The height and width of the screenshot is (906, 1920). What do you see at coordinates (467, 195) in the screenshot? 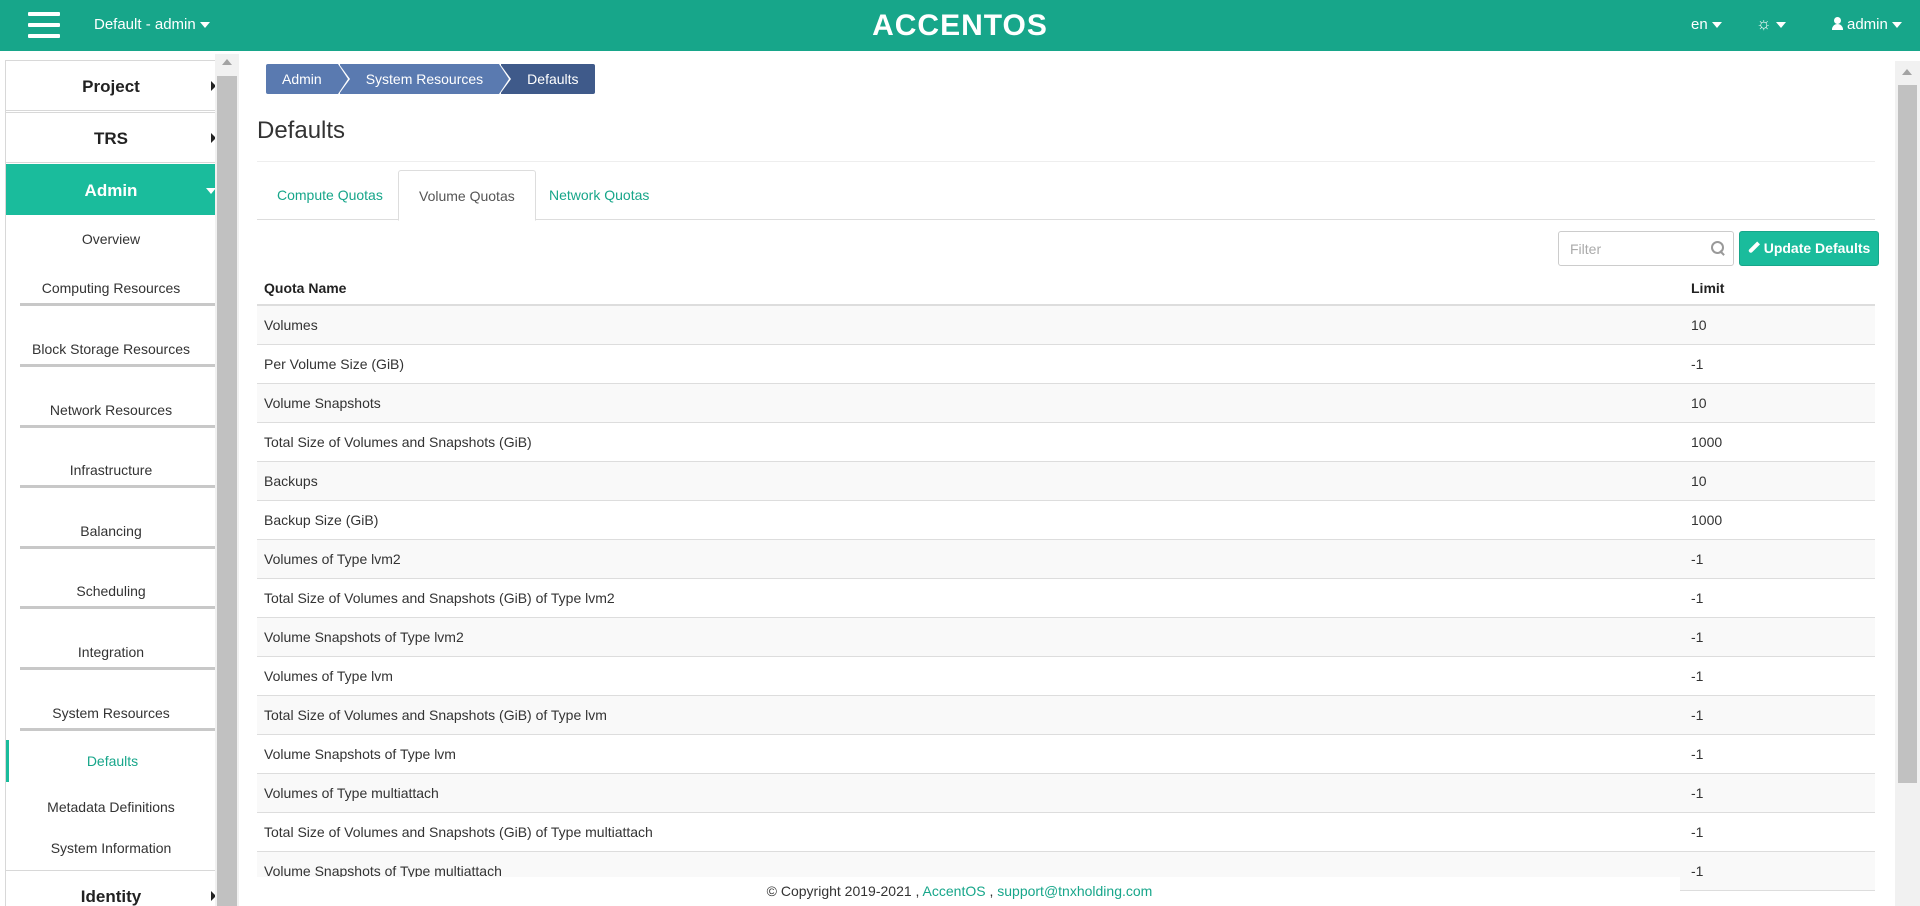
I see `tab-volume-quotas: Volume Quotas` at bounding box center [467, 195].